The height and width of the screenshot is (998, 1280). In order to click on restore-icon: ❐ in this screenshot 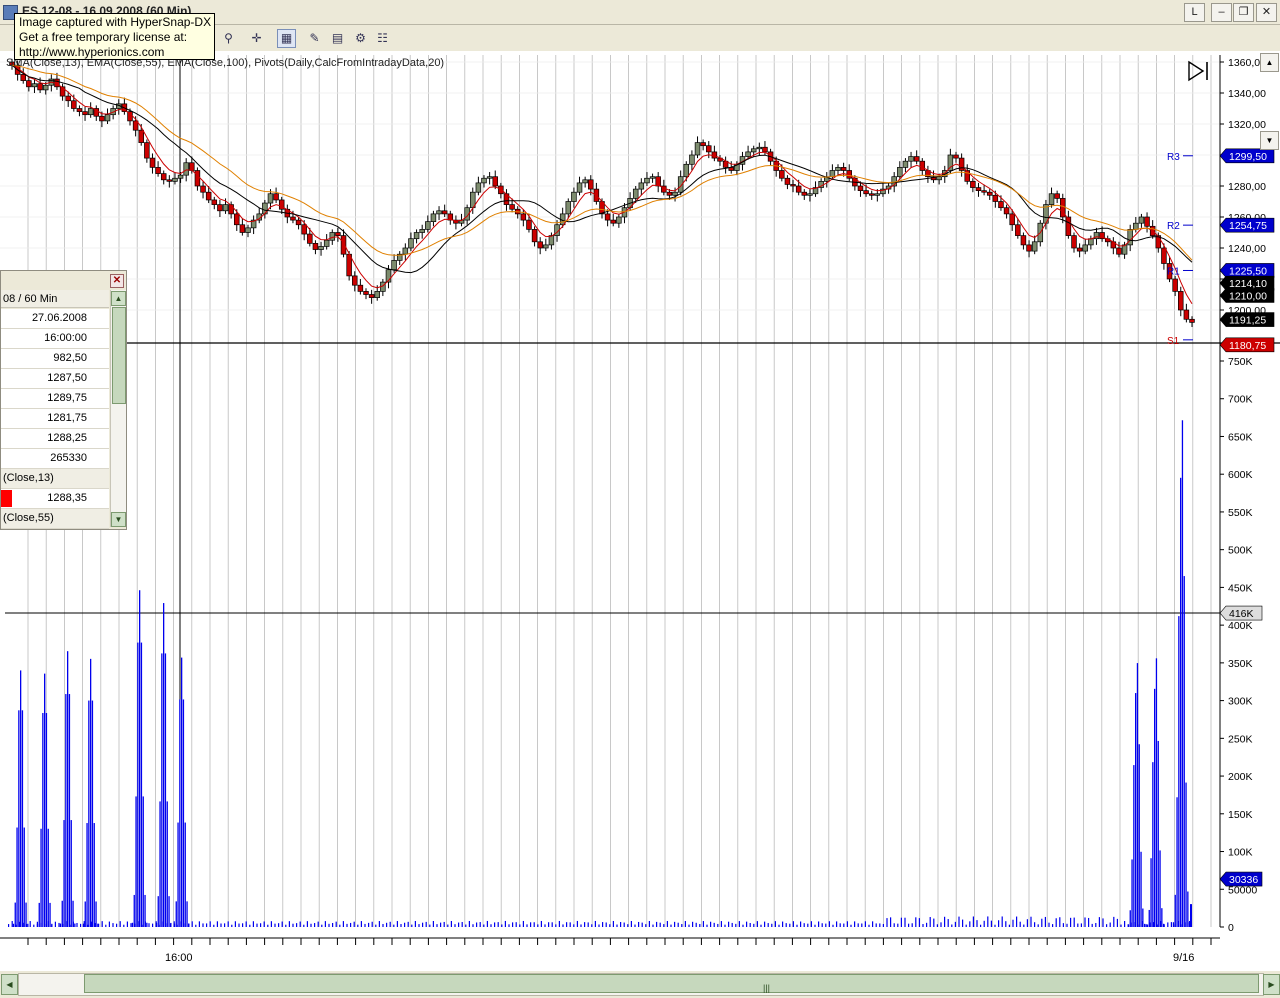, I will do `click(1243, 12)`.